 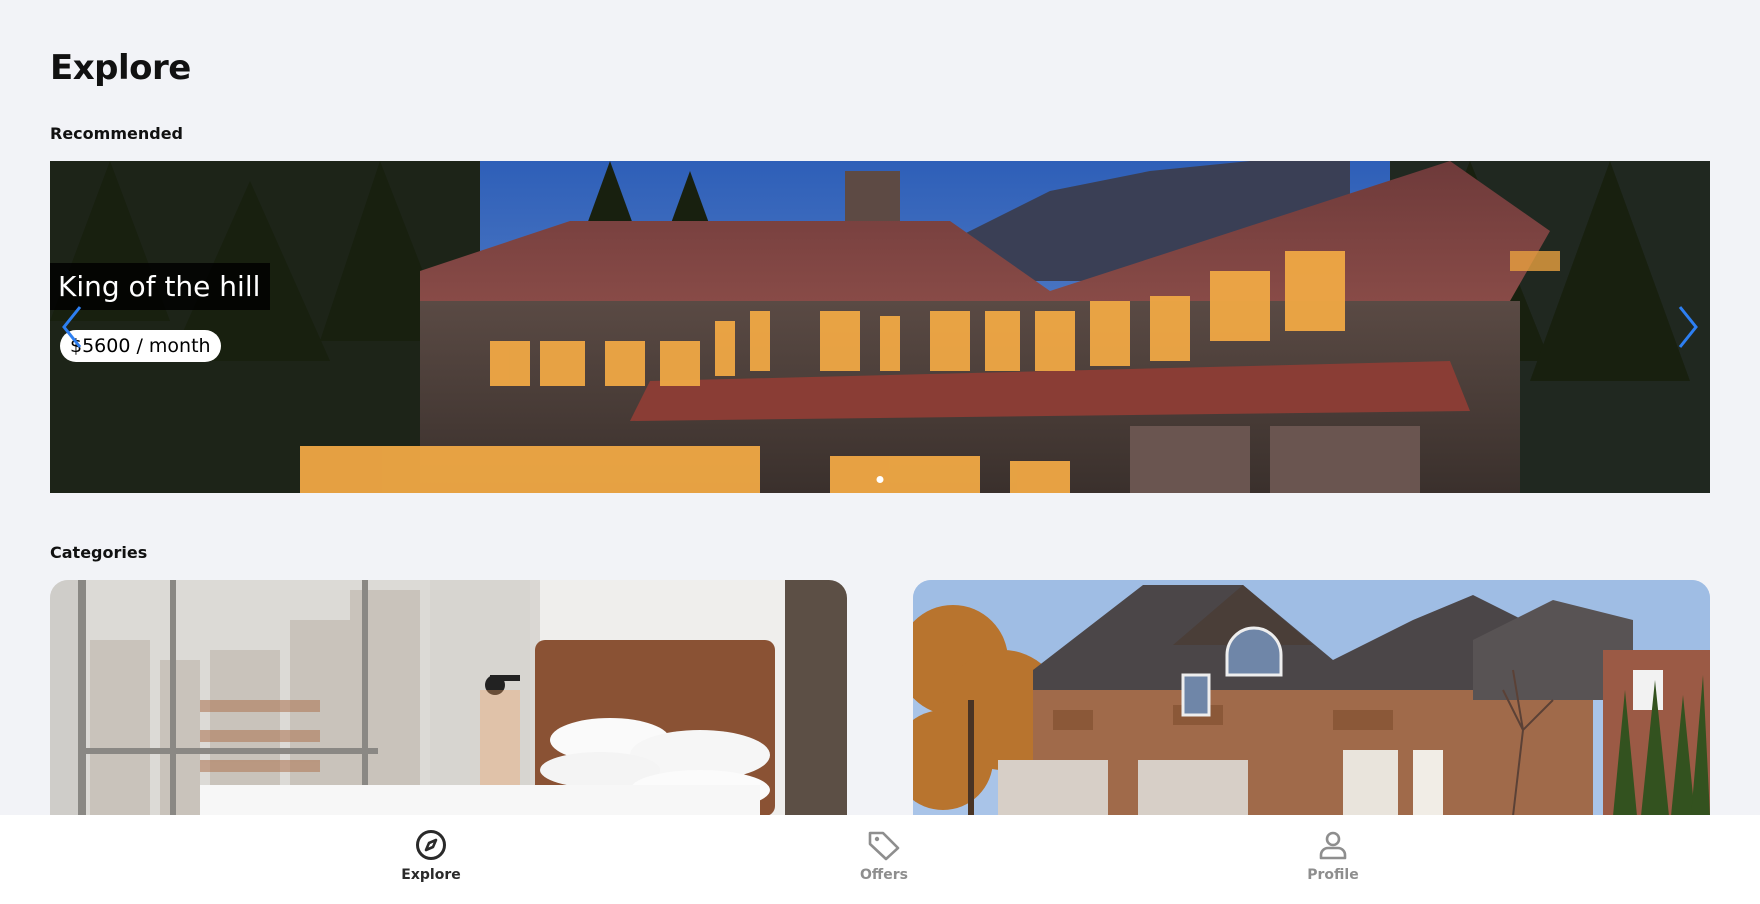 I want to click on carousel-prev-button, so click(x=72, y=327).